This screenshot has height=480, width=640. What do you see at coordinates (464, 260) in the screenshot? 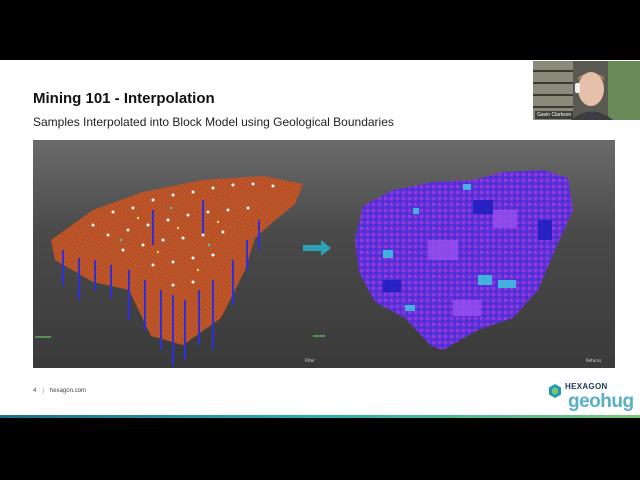
I see `block-model` at bounding box center [464, 260].